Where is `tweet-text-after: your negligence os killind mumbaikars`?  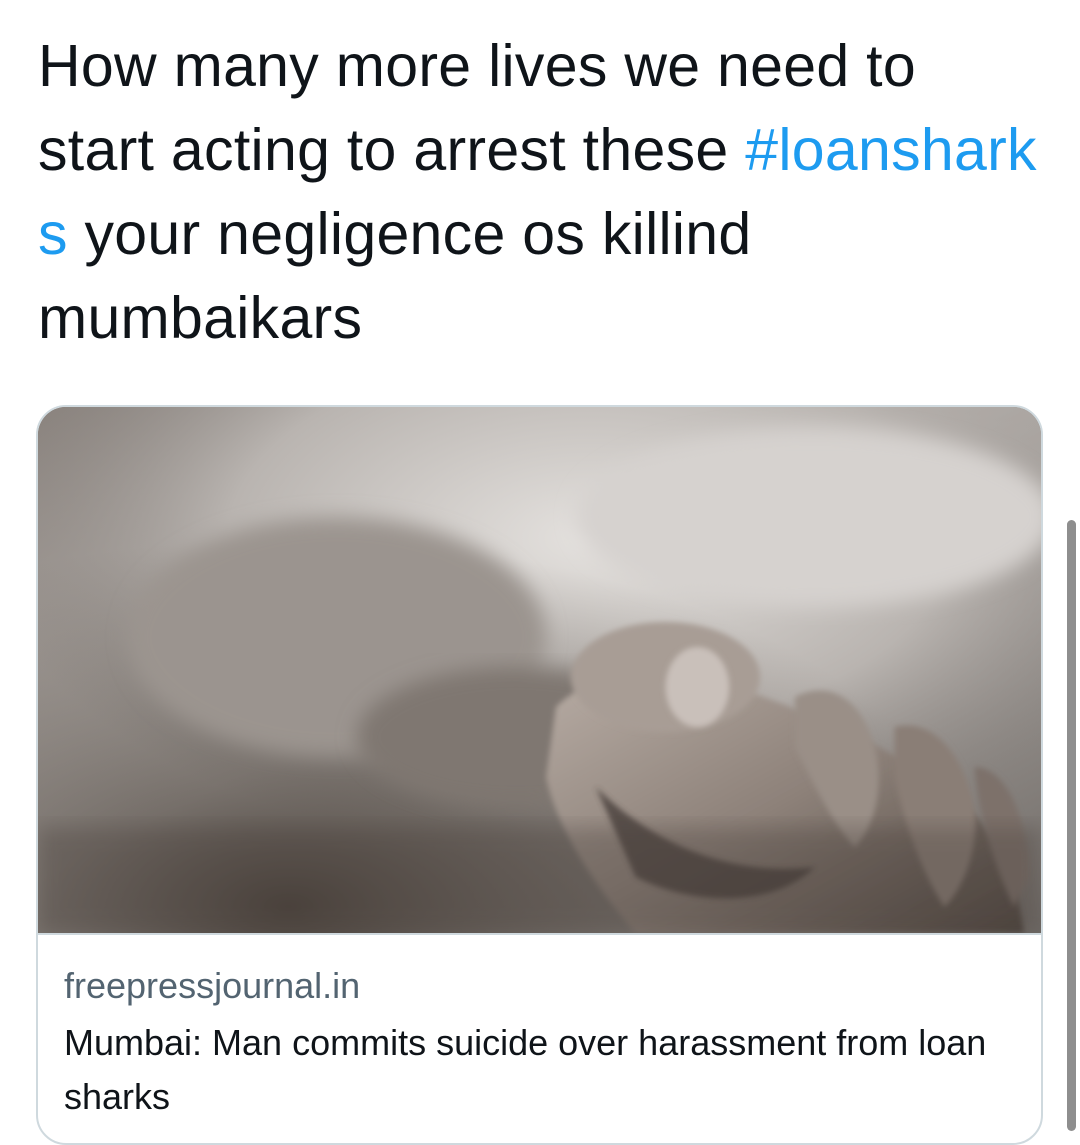
tweet-text-after: your negligence os killind mumbaikars is located at coordinates (395, 276).